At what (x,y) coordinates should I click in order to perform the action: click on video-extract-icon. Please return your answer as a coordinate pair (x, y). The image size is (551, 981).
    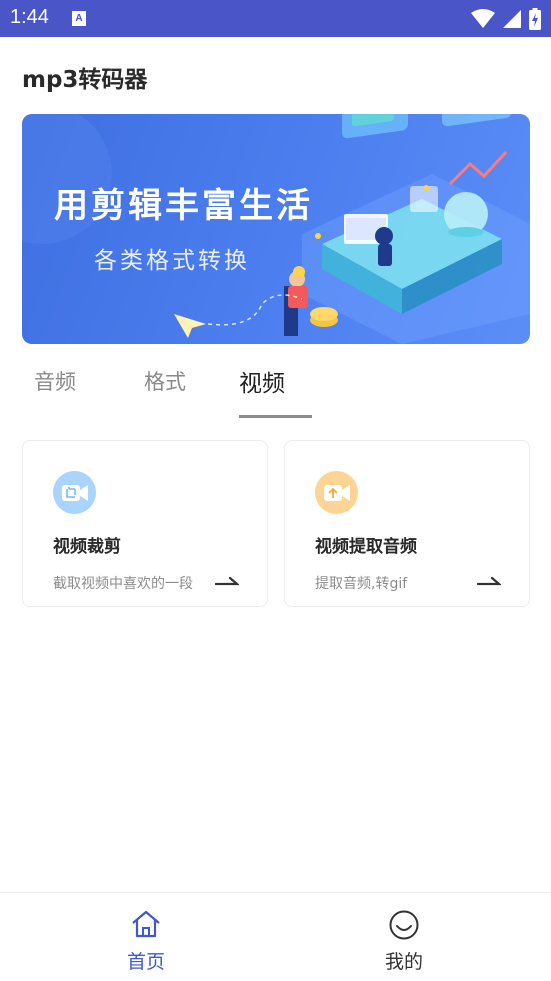
    Looking at the image, I should click on (336, 492).